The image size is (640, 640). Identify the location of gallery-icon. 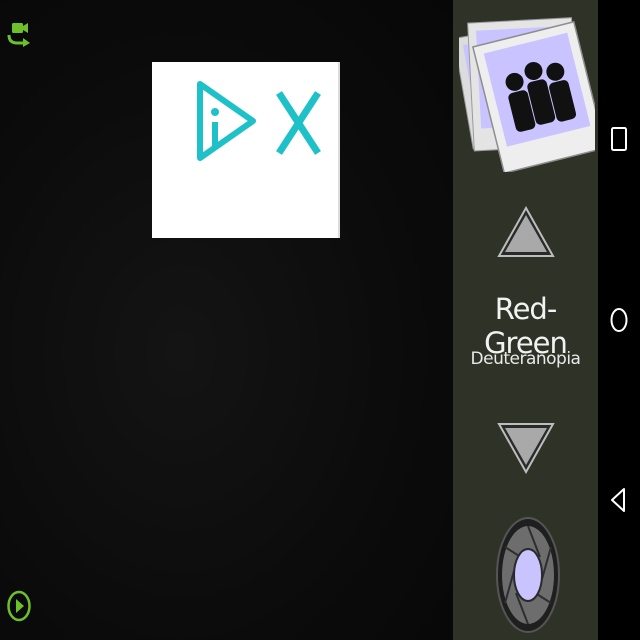
(530, 90).